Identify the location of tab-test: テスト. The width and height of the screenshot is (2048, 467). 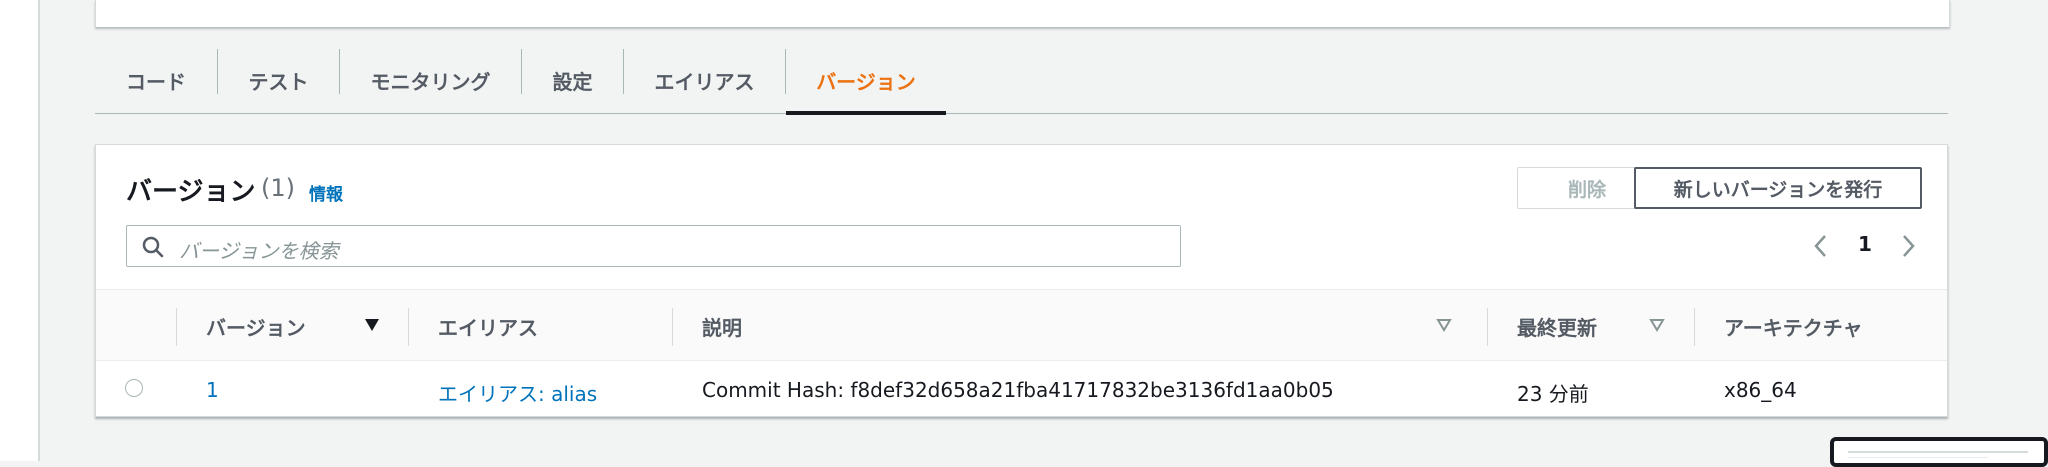
(278, 80).